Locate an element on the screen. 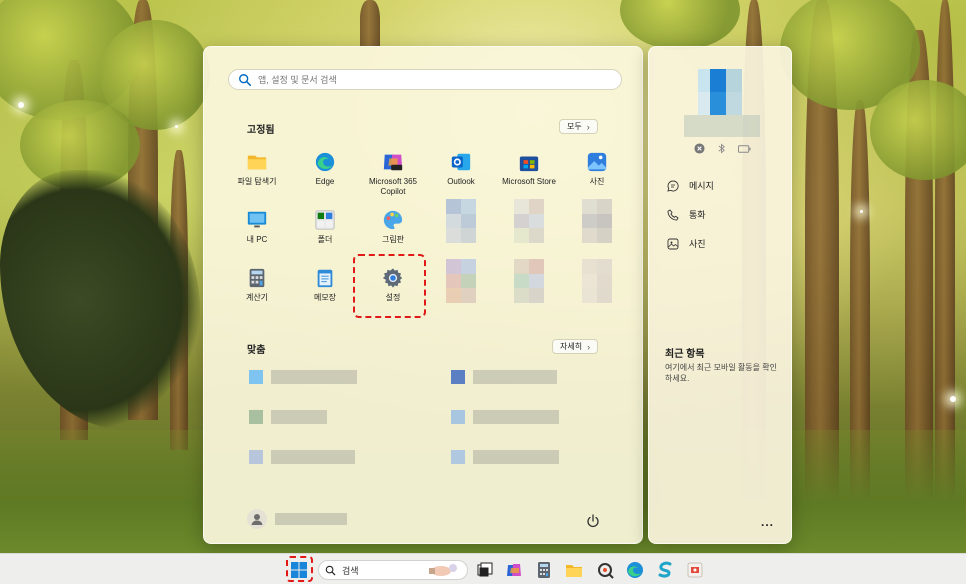 The height and width of the screenshot is (584, 966). pinned-app-notepad: 메모장 is located at coordinates (325, 291).